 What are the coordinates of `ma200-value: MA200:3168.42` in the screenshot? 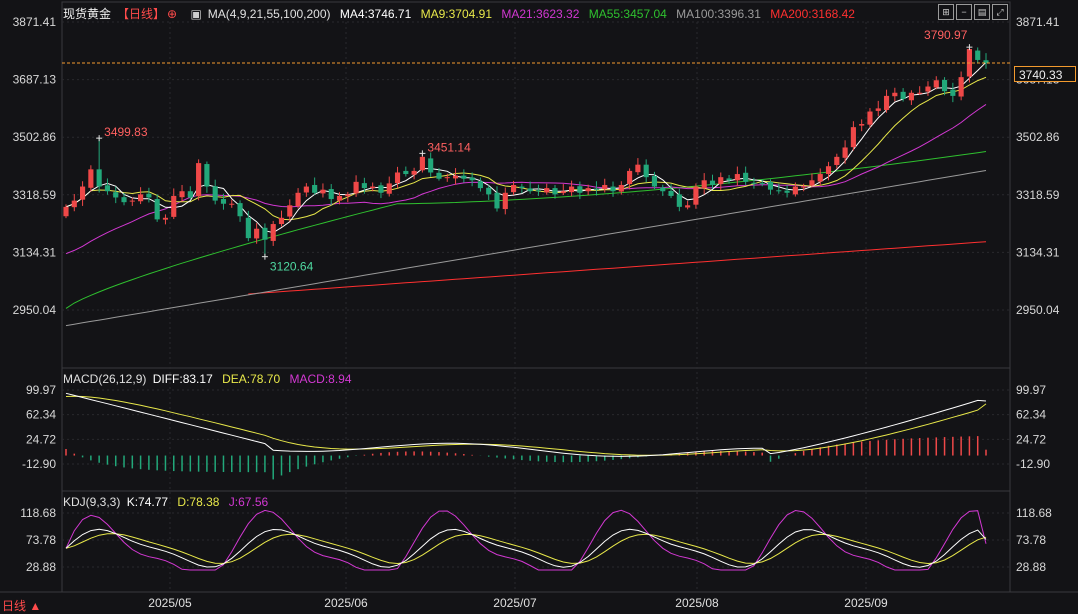 It's located at (812, 14).